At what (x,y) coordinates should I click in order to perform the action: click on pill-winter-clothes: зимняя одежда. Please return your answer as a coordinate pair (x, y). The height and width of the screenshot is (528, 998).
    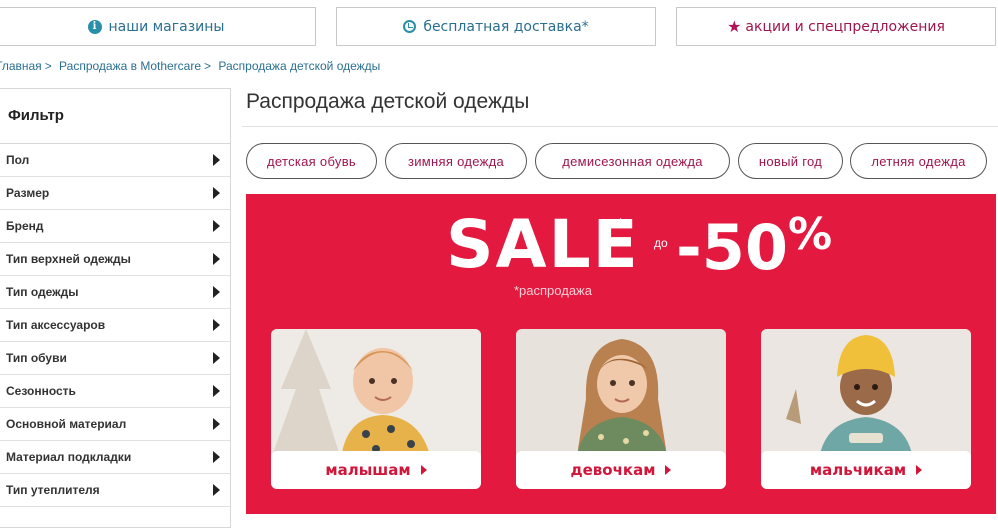
    Looking at the image, I should click on (456, 161).